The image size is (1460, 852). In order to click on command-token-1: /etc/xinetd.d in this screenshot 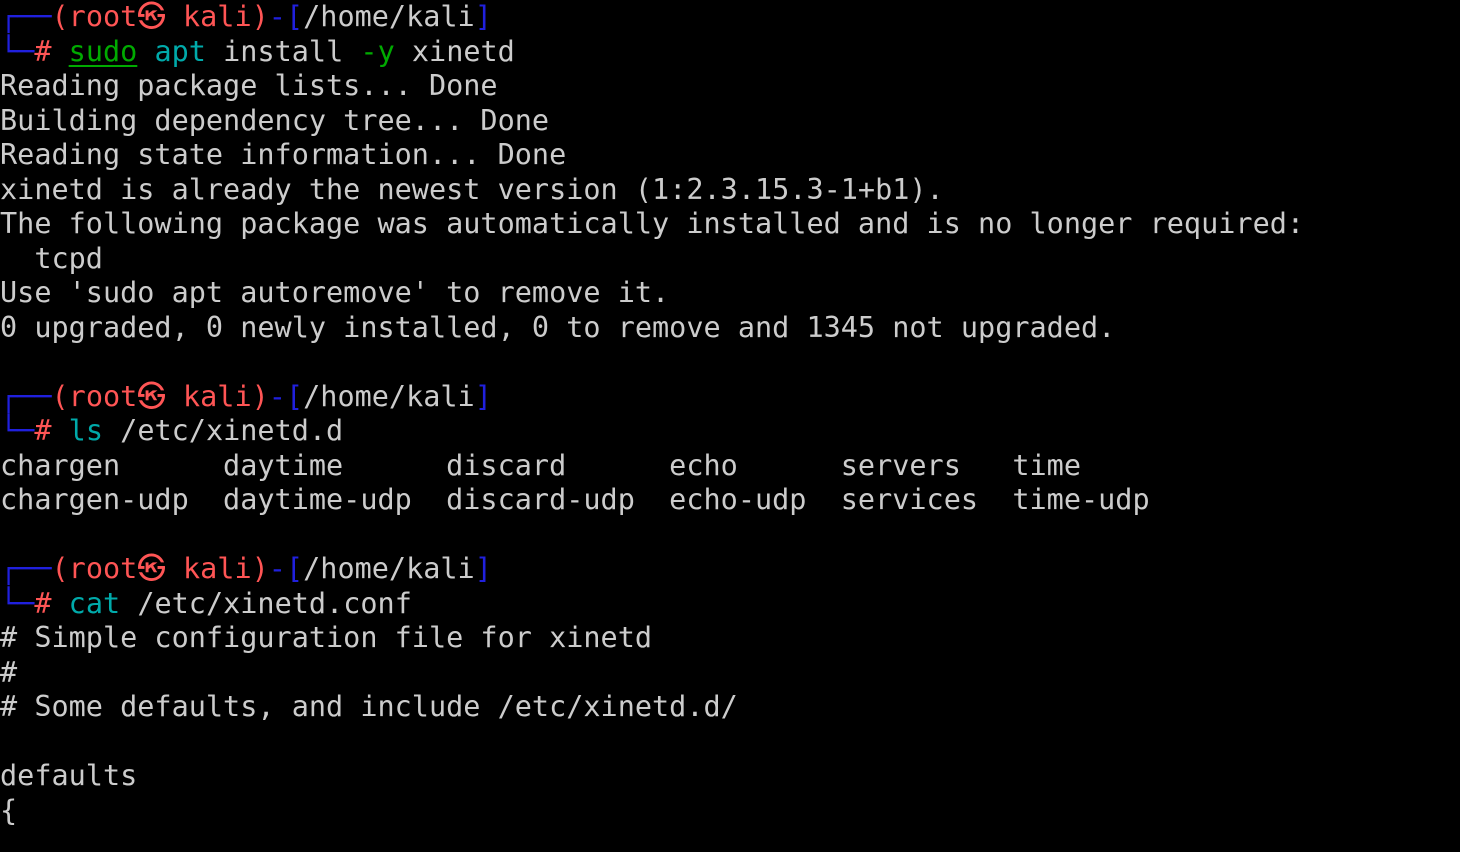, I will do `click(223, 430)`.